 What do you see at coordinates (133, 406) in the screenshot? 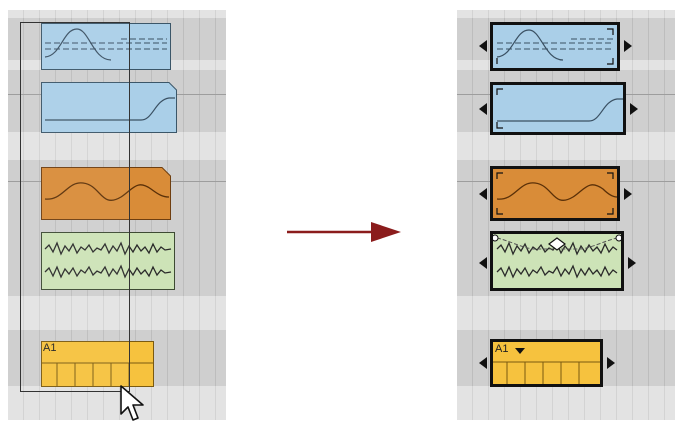
I see `mouse-pointer-icon` at bounding box center [133, 406].